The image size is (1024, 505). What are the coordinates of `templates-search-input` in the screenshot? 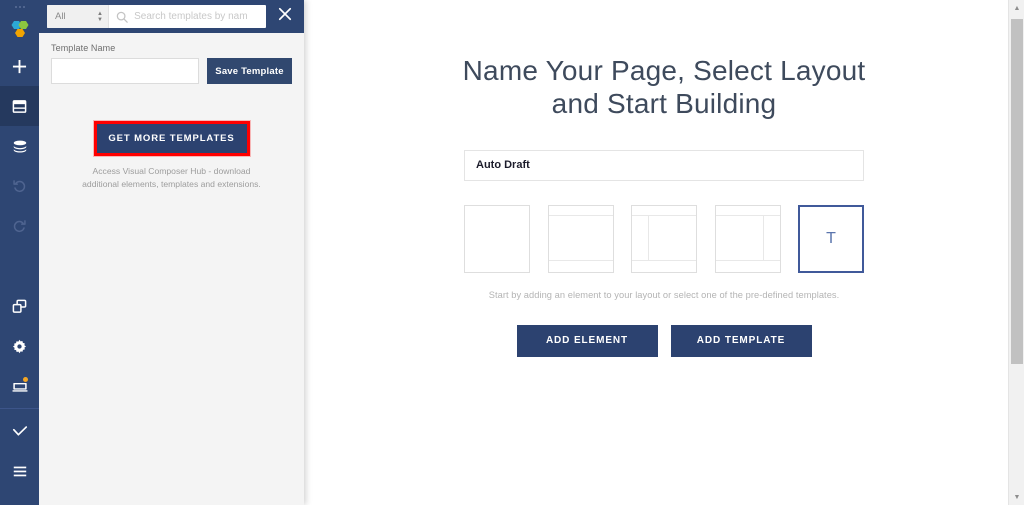 It's located at (200, 16).